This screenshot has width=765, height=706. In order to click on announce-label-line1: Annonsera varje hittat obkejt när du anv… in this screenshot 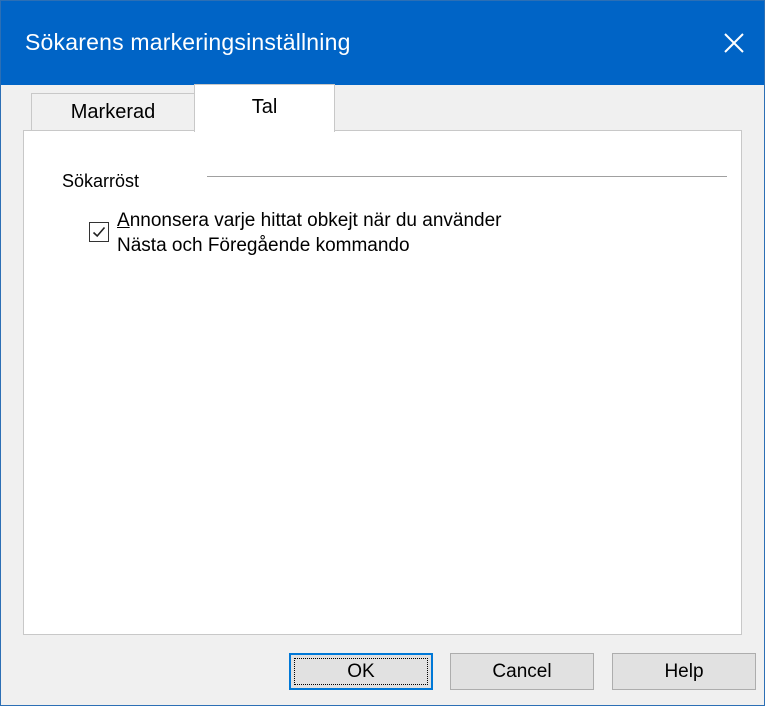, I will do `click(309, 220)`.